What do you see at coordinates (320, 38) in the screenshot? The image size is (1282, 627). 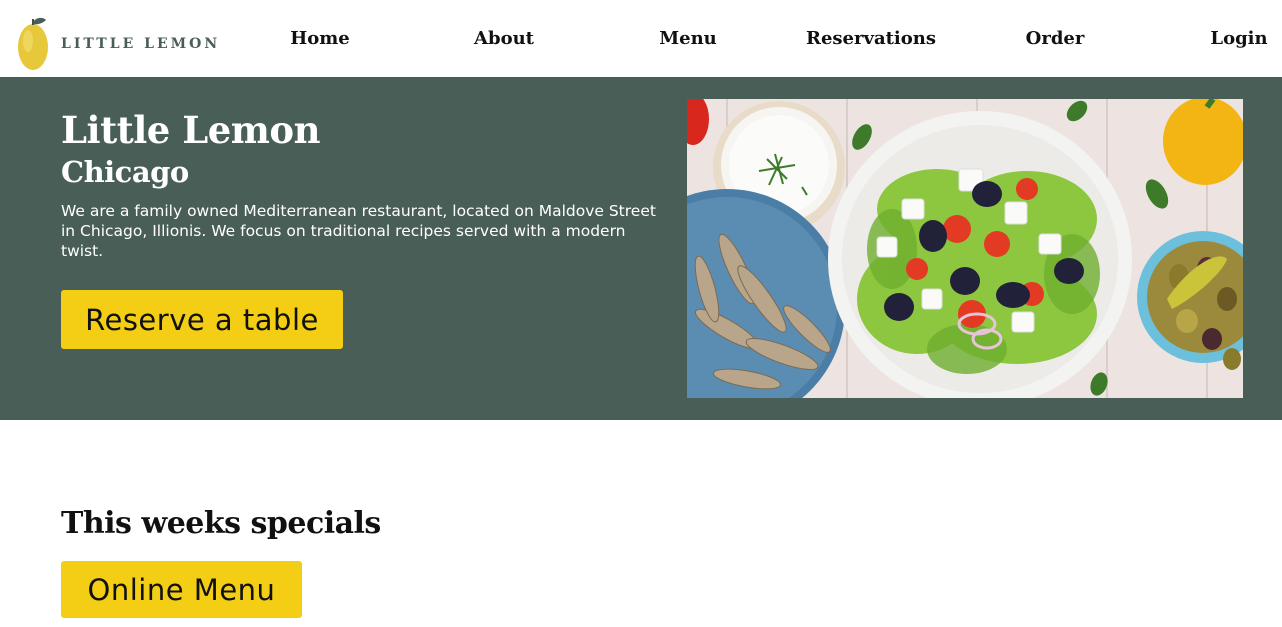 I see `nav-home: Home` at bounding box center [320, 38].